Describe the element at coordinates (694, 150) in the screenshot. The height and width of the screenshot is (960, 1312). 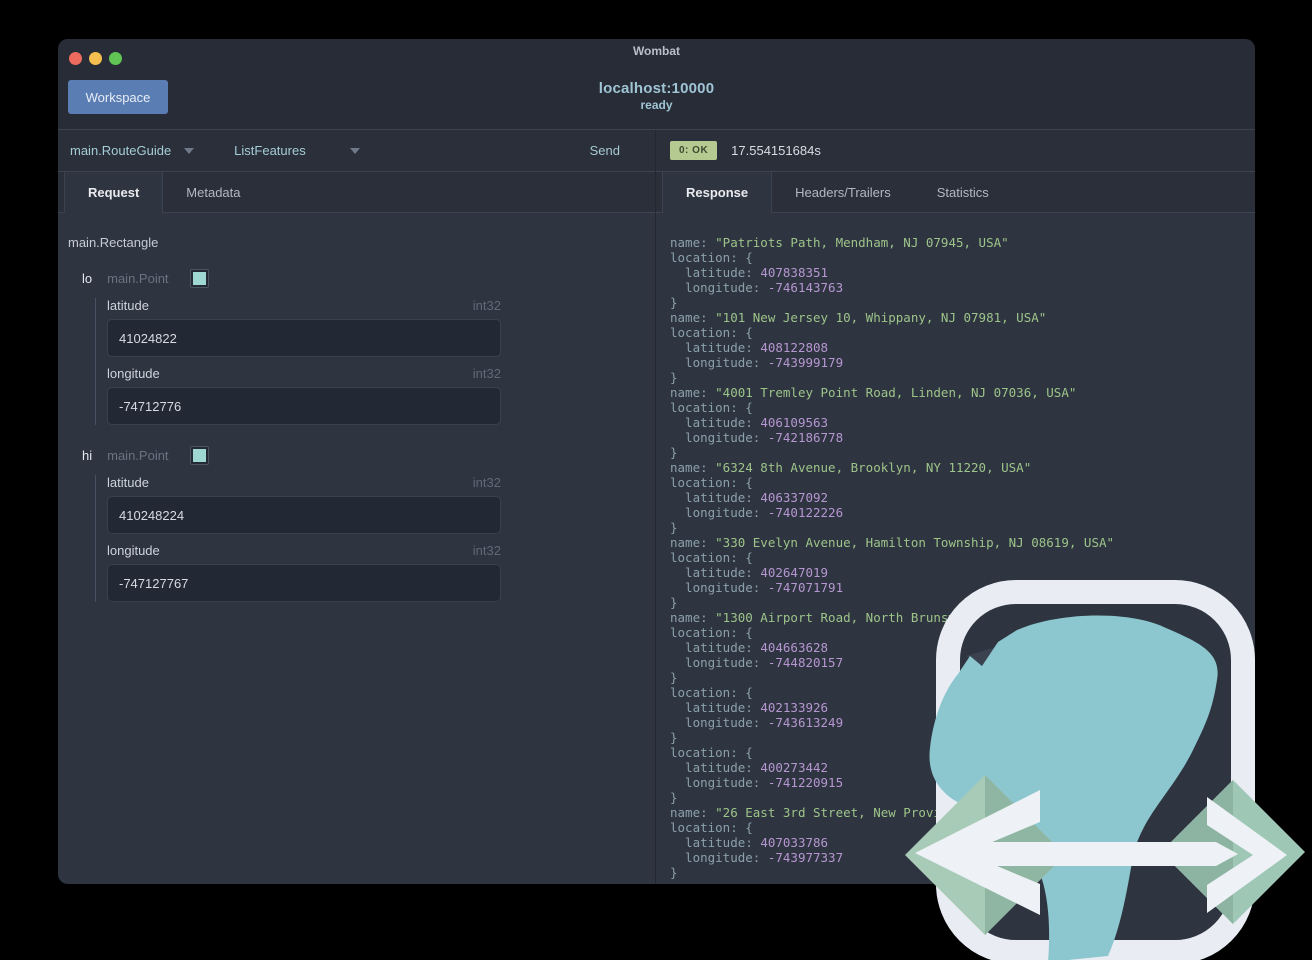
I see `status-badge: 0: OK` at that location.